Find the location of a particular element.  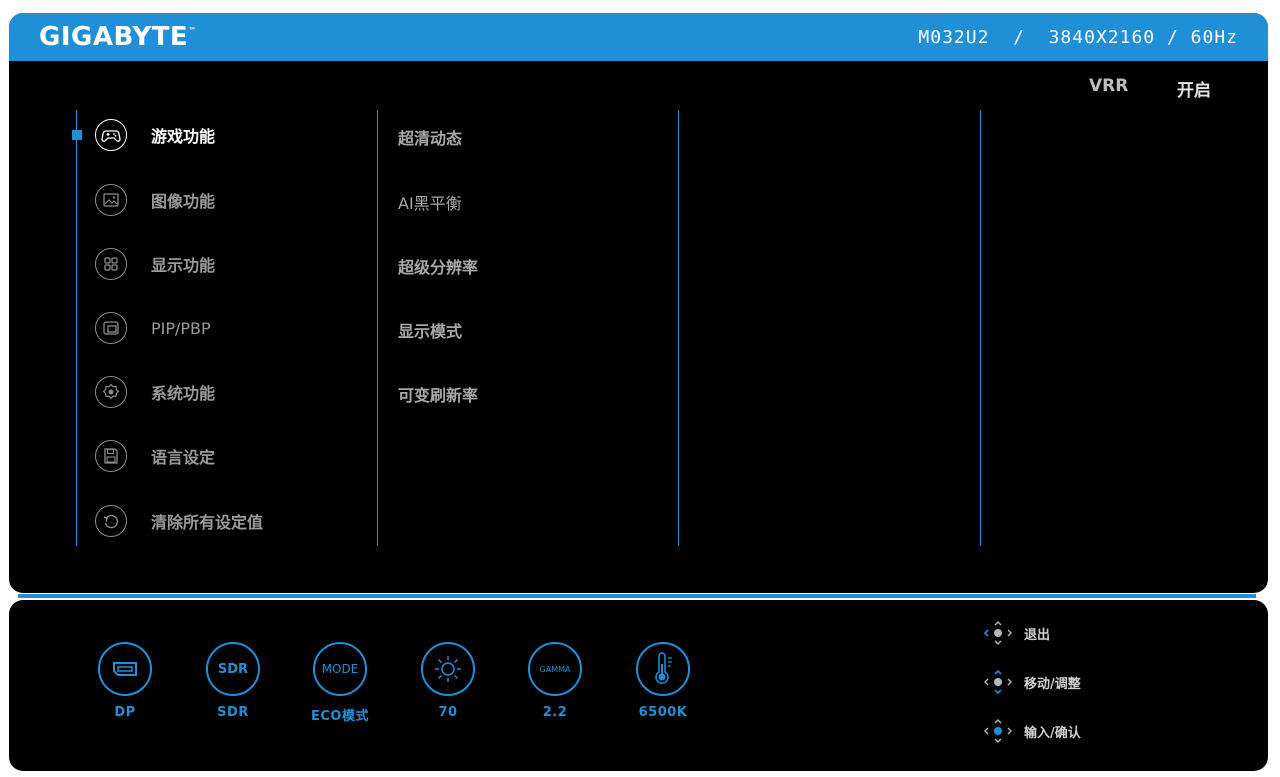

picture-icon is located at coordinates (111, 200).